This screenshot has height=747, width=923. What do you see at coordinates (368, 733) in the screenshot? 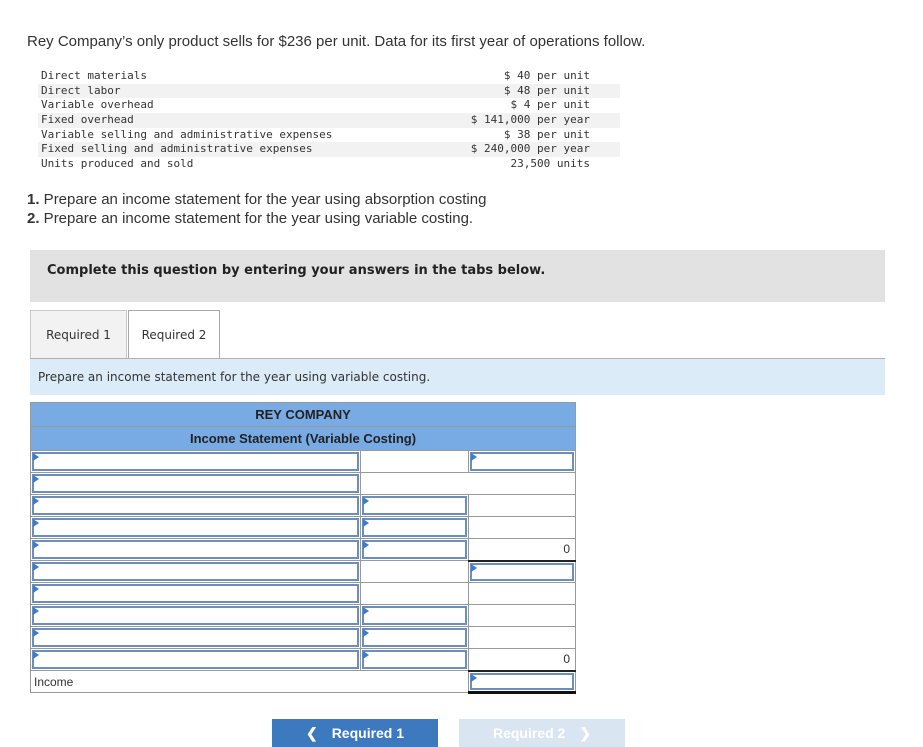
I see `prev-button-label: Required 1` at bounding box center [368, 733].